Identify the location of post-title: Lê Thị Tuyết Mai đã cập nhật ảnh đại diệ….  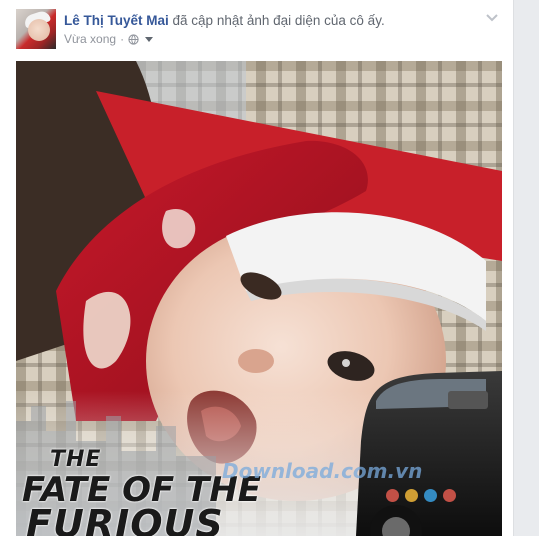
(224, 20).